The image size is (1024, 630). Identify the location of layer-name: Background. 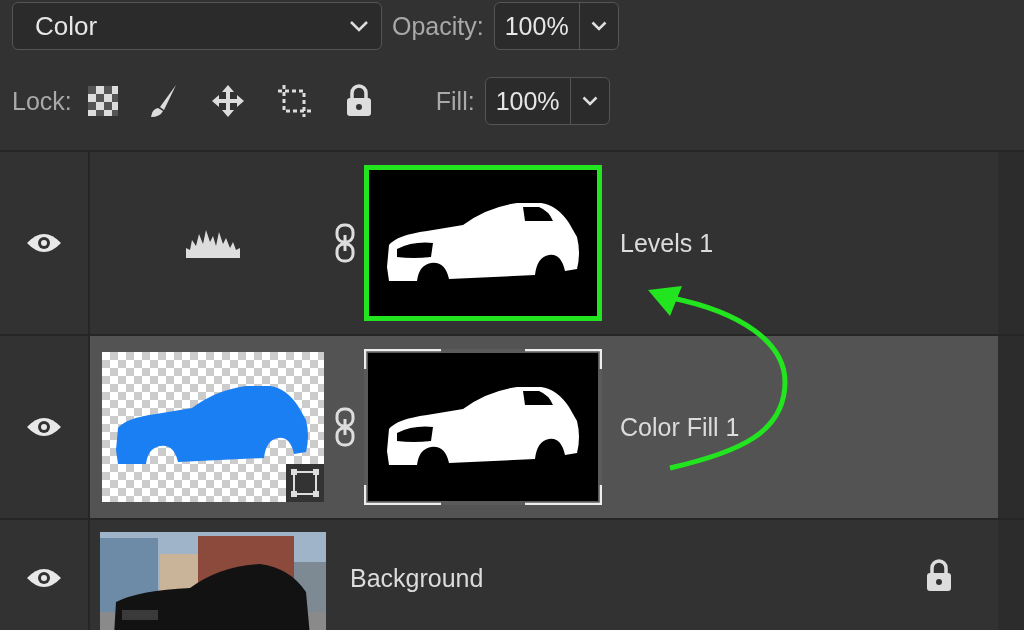
(417, 578).